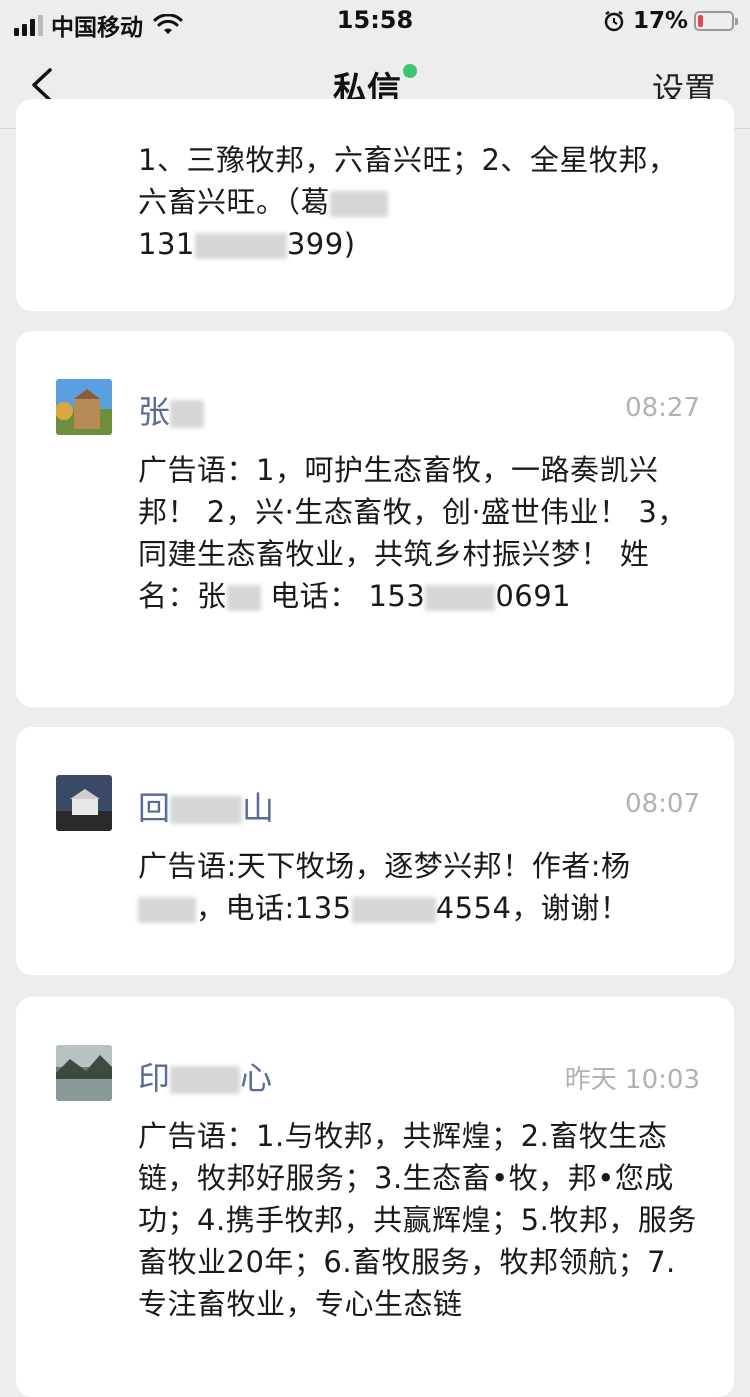 This screenshot has height=1397, width=750. What do you see at coordinates (662, 804) in the screenshot?
I see `message-time: 08:07` at bounding box center [662, 804].